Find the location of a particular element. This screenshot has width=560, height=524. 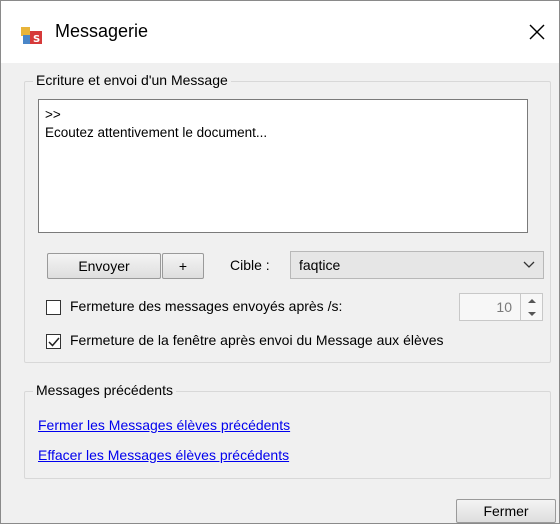

previous-group-label: Messages précédents is located at coordinates (104, 390).